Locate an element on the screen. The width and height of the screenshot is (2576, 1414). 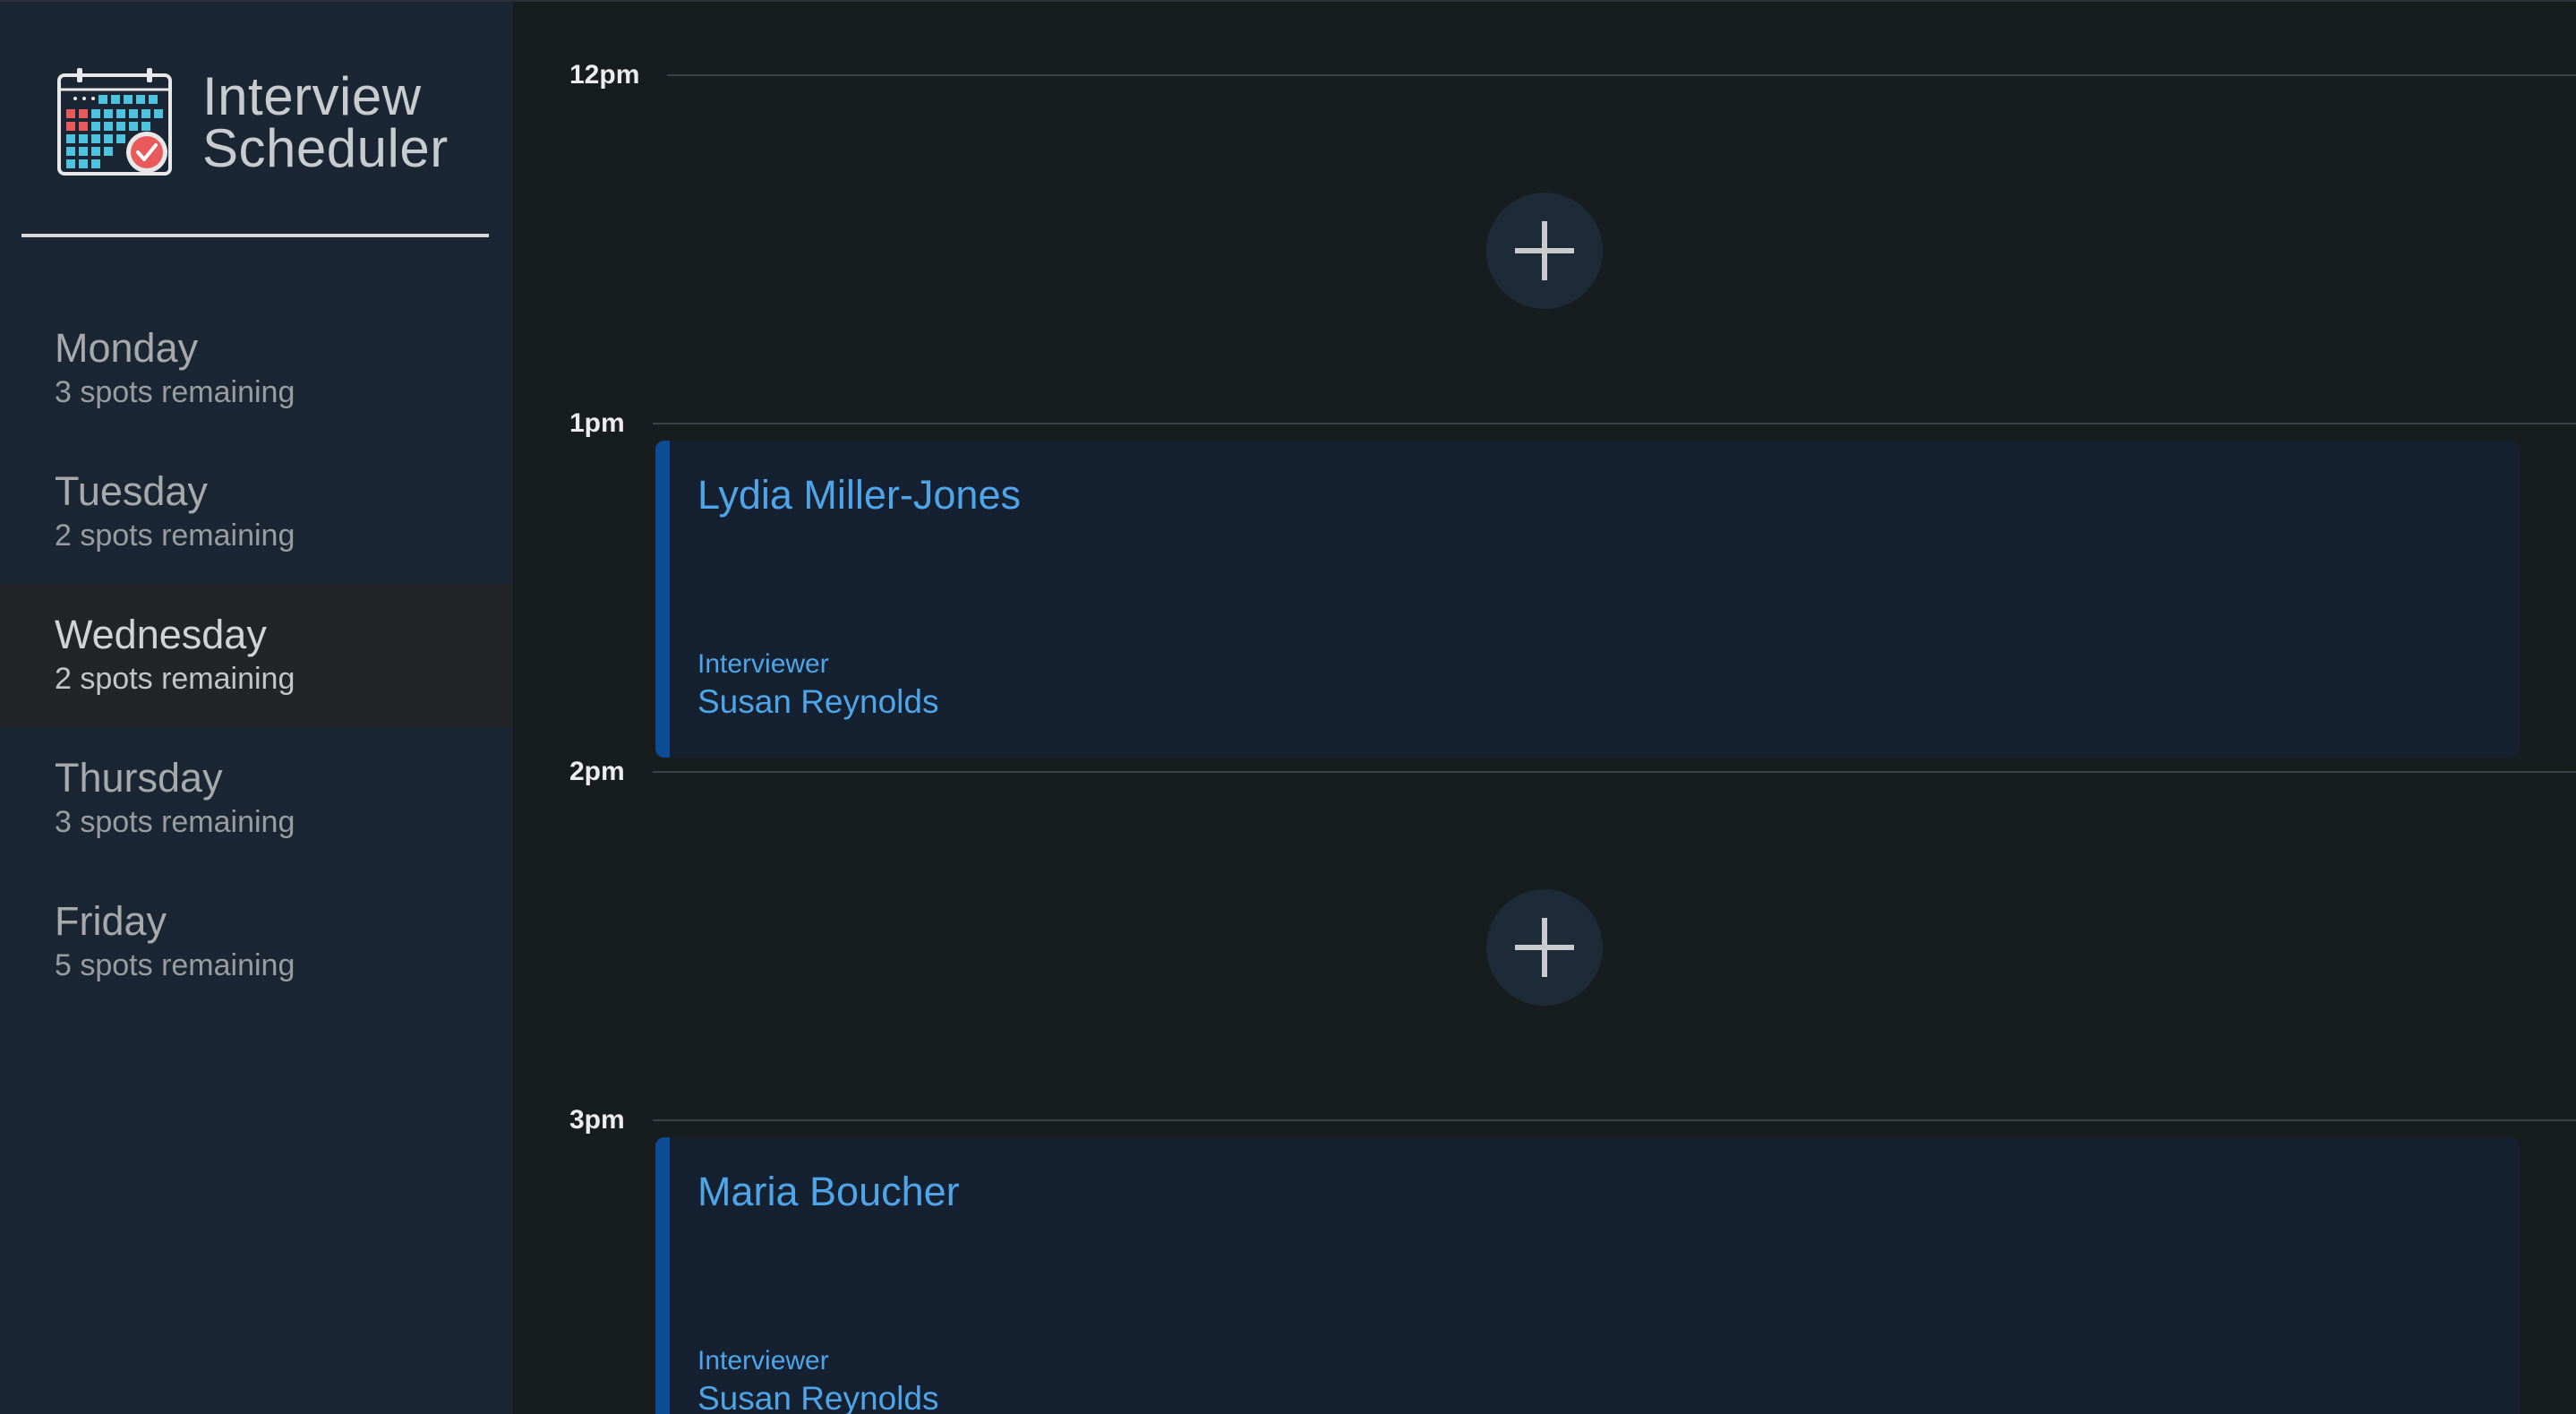
slot-time: 2pm is located at coordinates (597, 771).